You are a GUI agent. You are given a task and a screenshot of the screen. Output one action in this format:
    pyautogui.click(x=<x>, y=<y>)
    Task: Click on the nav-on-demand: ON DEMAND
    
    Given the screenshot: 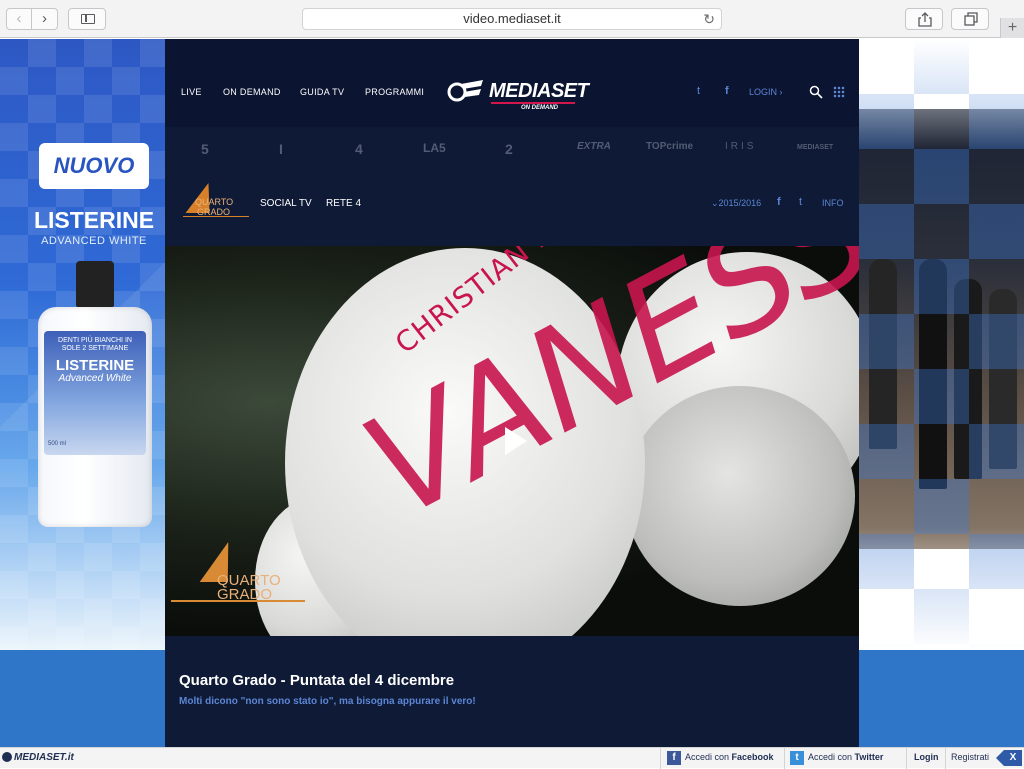 What is the action you would take?
    pyautogui.click(x=252, y=92)
    